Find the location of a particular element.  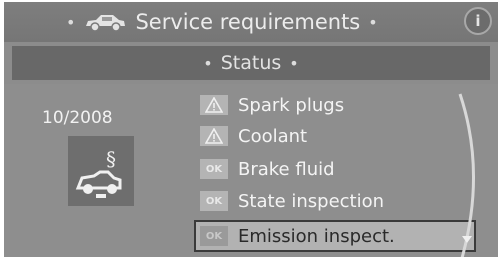

chevron-down-icon is located at coordinates (467, 239).